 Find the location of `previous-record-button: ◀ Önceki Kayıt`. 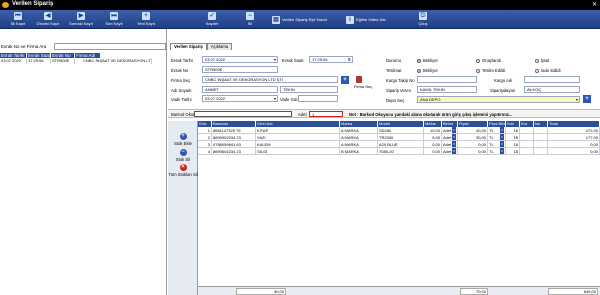

previous-record-button: ◀ Önceki Kayıt is located at coordinates (48, 19).